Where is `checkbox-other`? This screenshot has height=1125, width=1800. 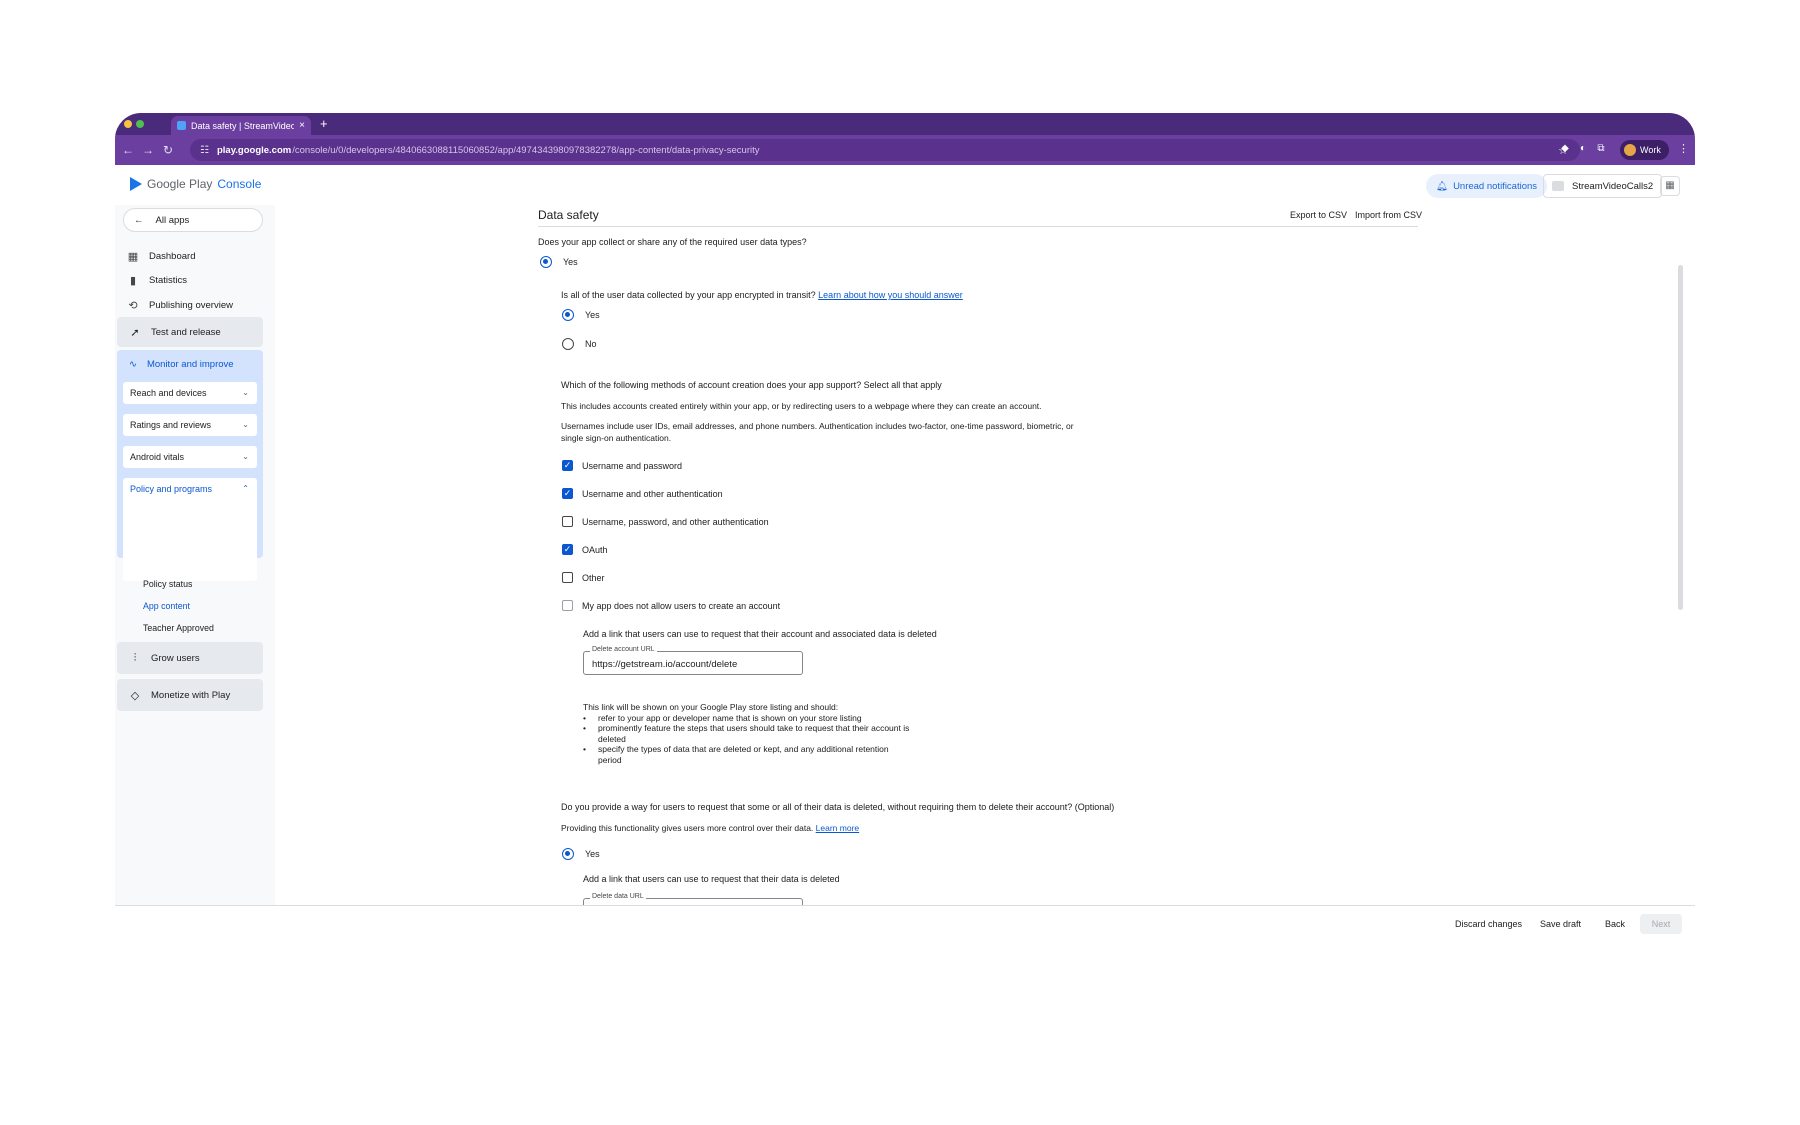 checkbox-other is located at coordinates (567, 577).